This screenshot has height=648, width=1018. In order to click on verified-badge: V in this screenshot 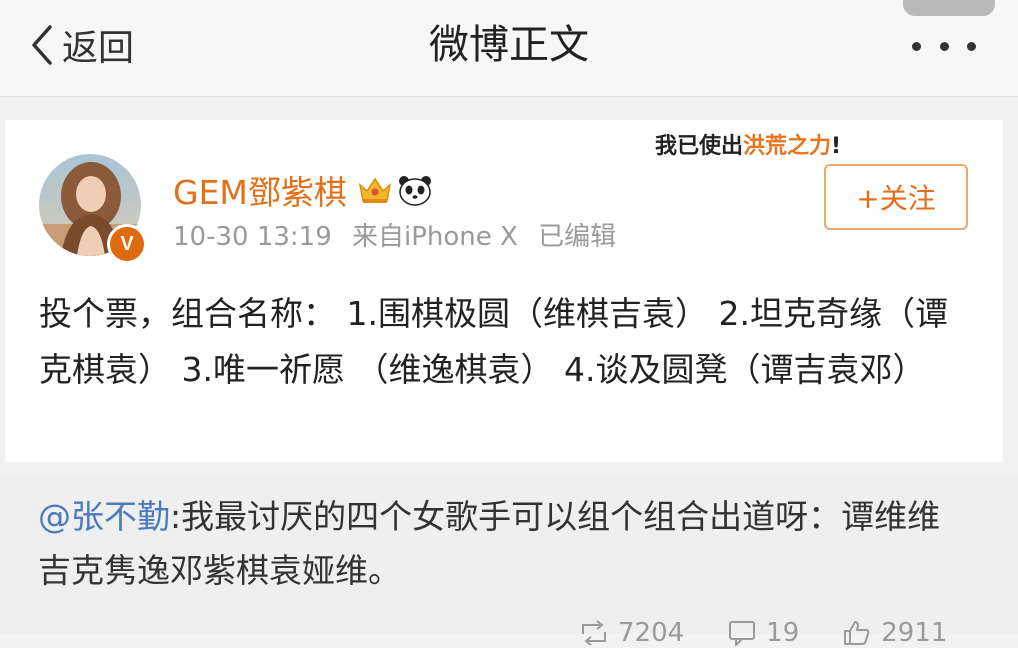, I will do `click(127, 244)`.